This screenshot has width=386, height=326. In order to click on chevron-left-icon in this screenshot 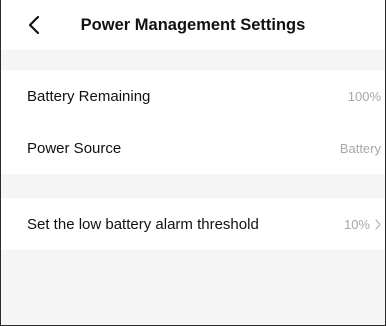, I will do `click(34, 25)`.